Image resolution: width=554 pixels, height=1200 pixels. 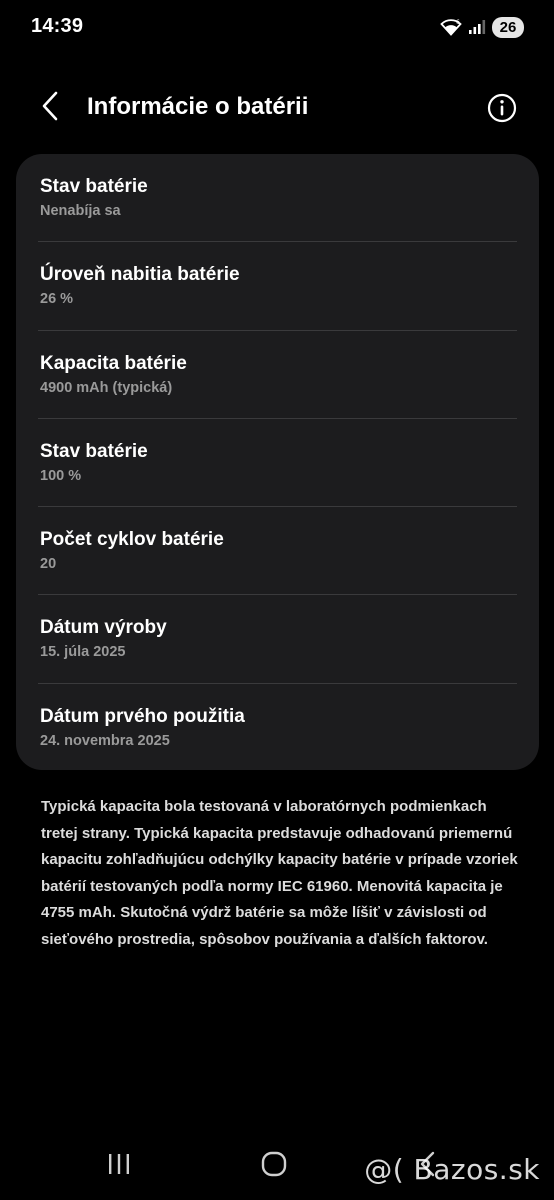 What do you see at coordinates (277, 286) in the screenshot?
I see `battery-charge-level-row: Úroveň nabitia batérie 26 %` at bounding box center [277, 286].